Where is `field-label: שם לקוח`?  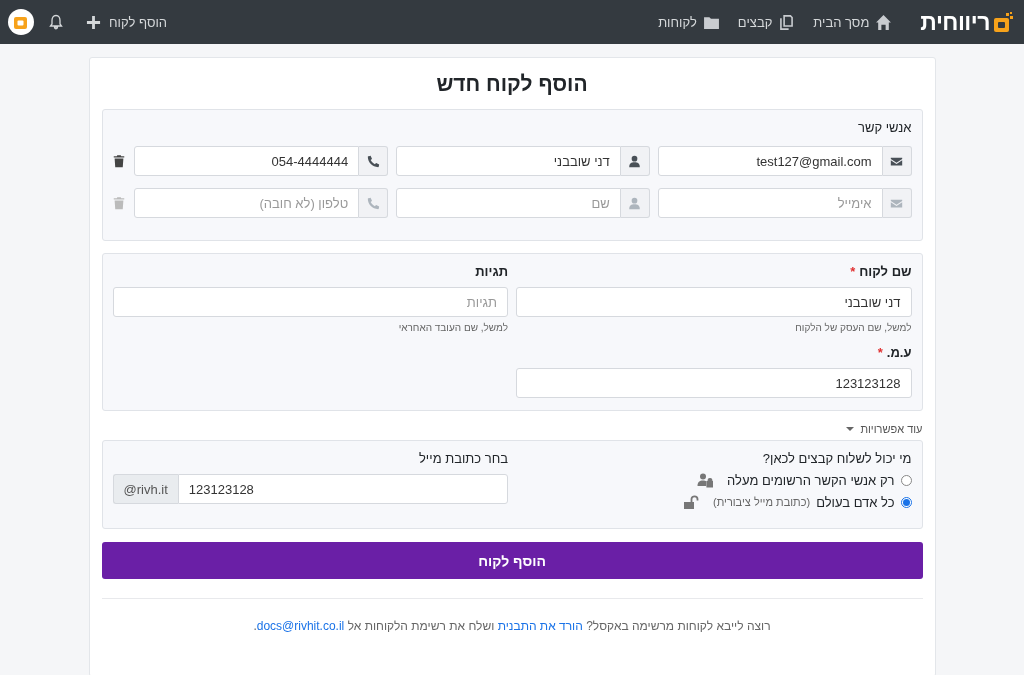
field-label: שם לקוח is located at coordinates (885, 271).